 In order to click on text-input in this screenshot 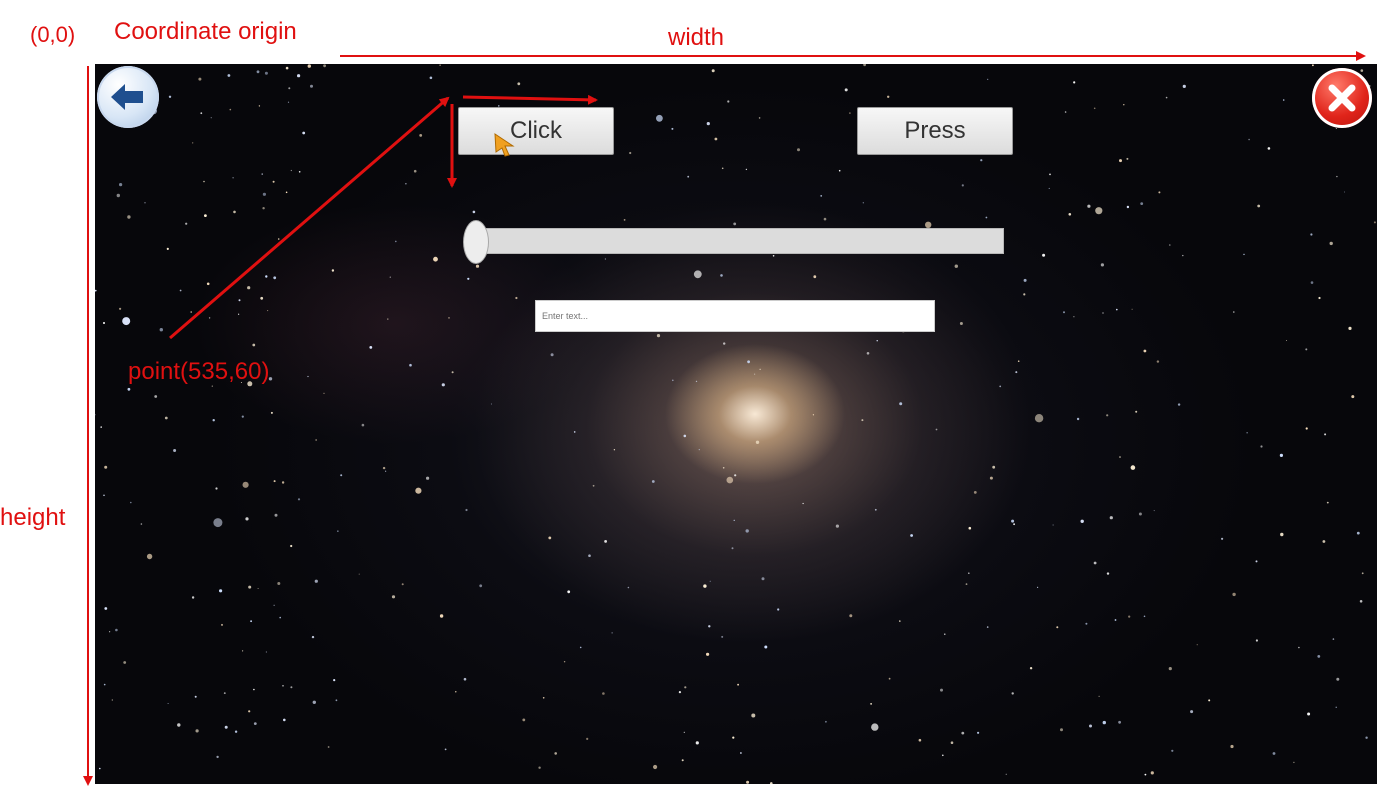, I will do `click(735, 316)`.